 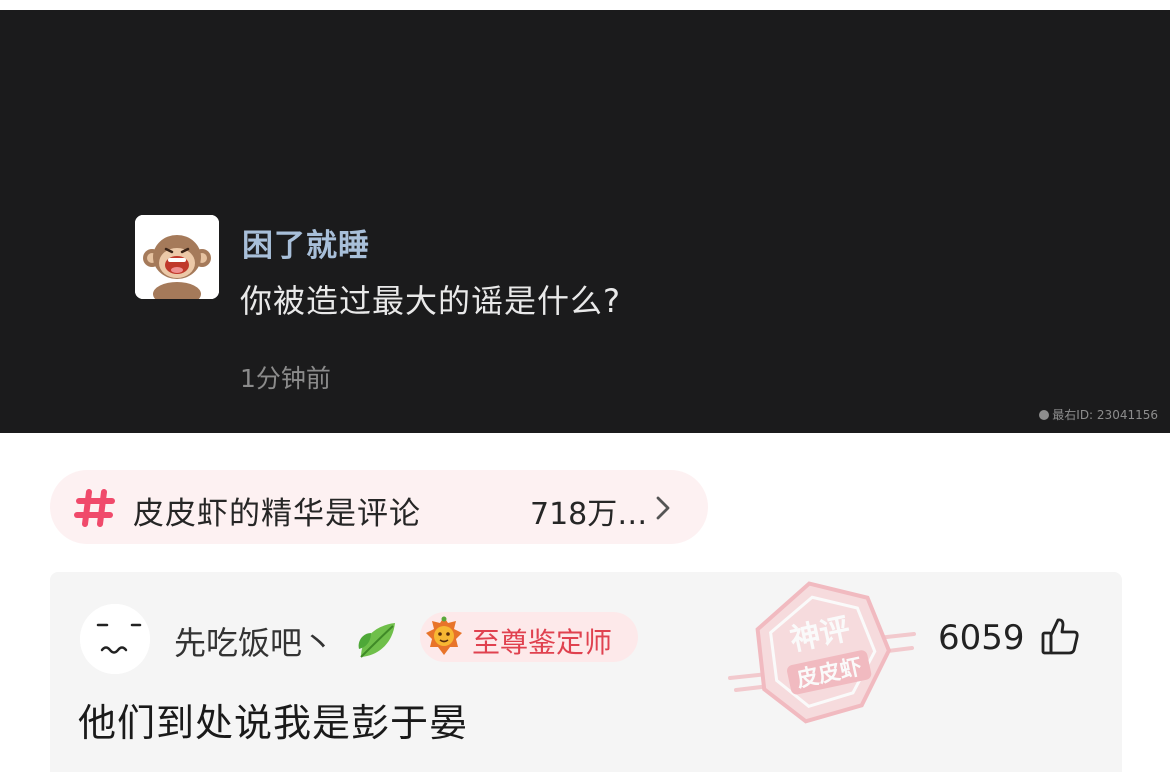 I want to click on thumbs-up-icon, so click(x=1060, y=636).